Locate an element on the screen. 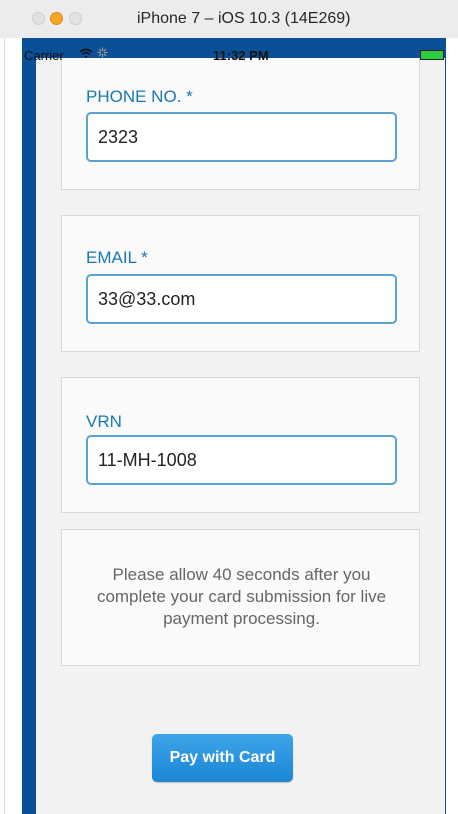  zoom-window-button is located at coordinates (75, 18).